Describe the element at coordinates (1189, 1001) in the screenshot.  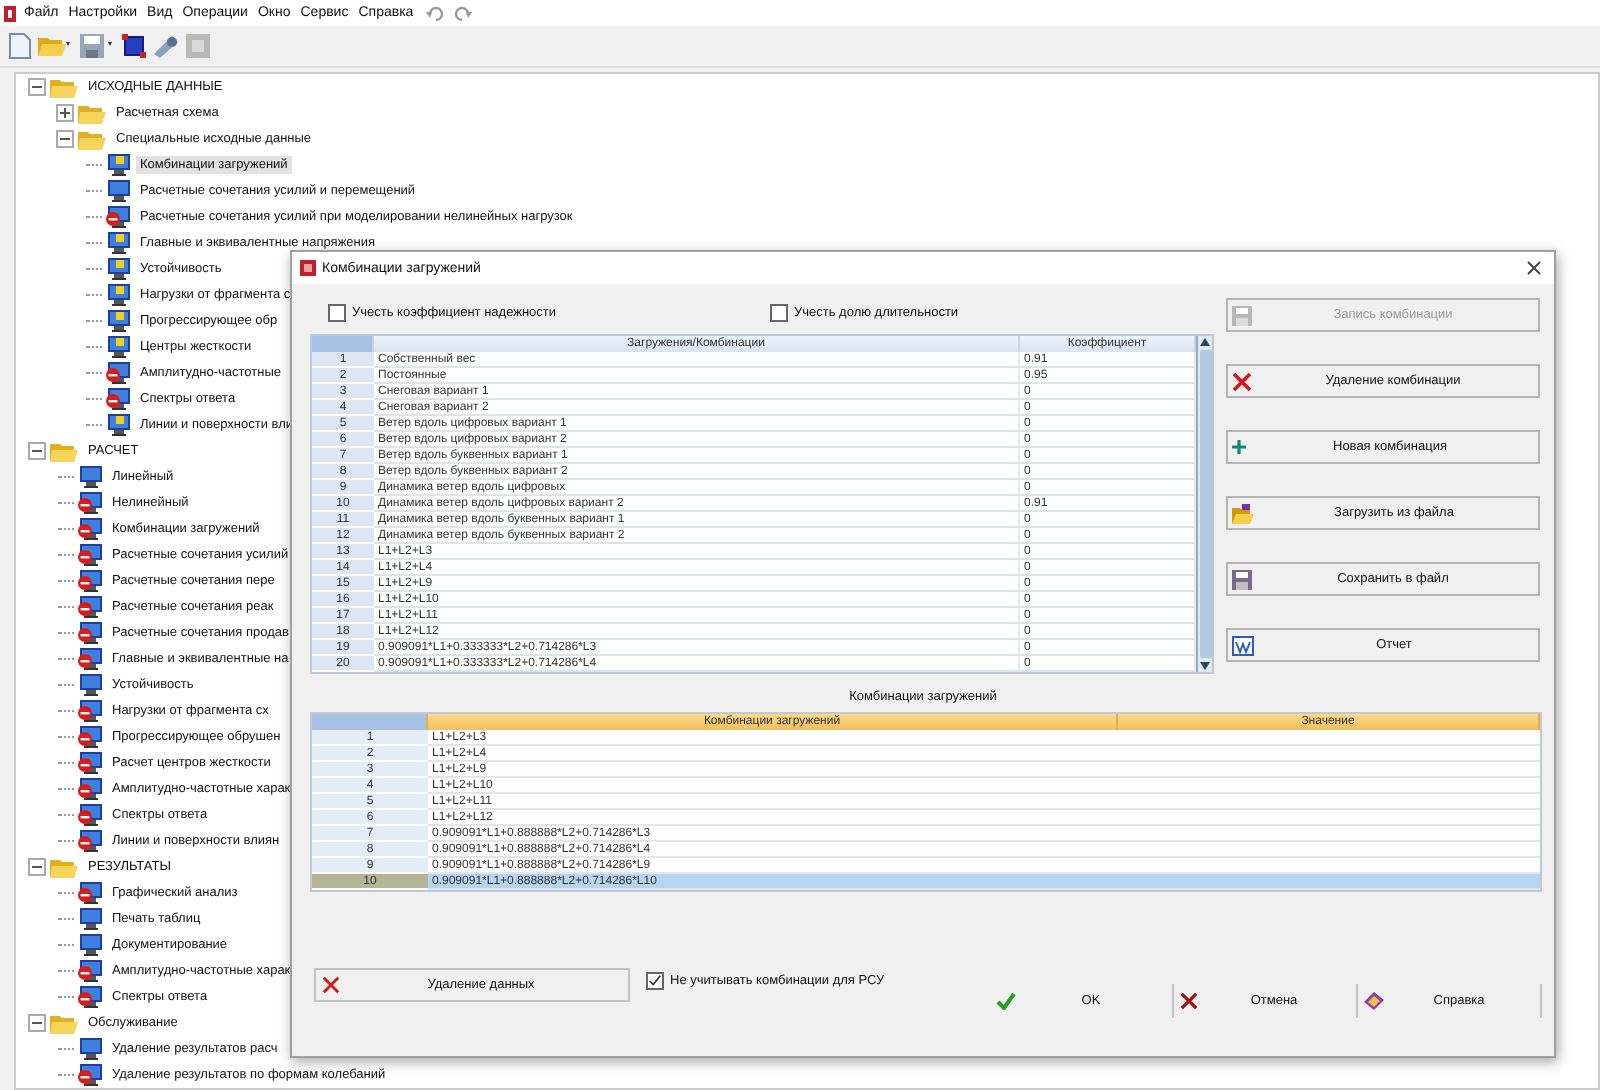
I see `cancel-icon` at that location.